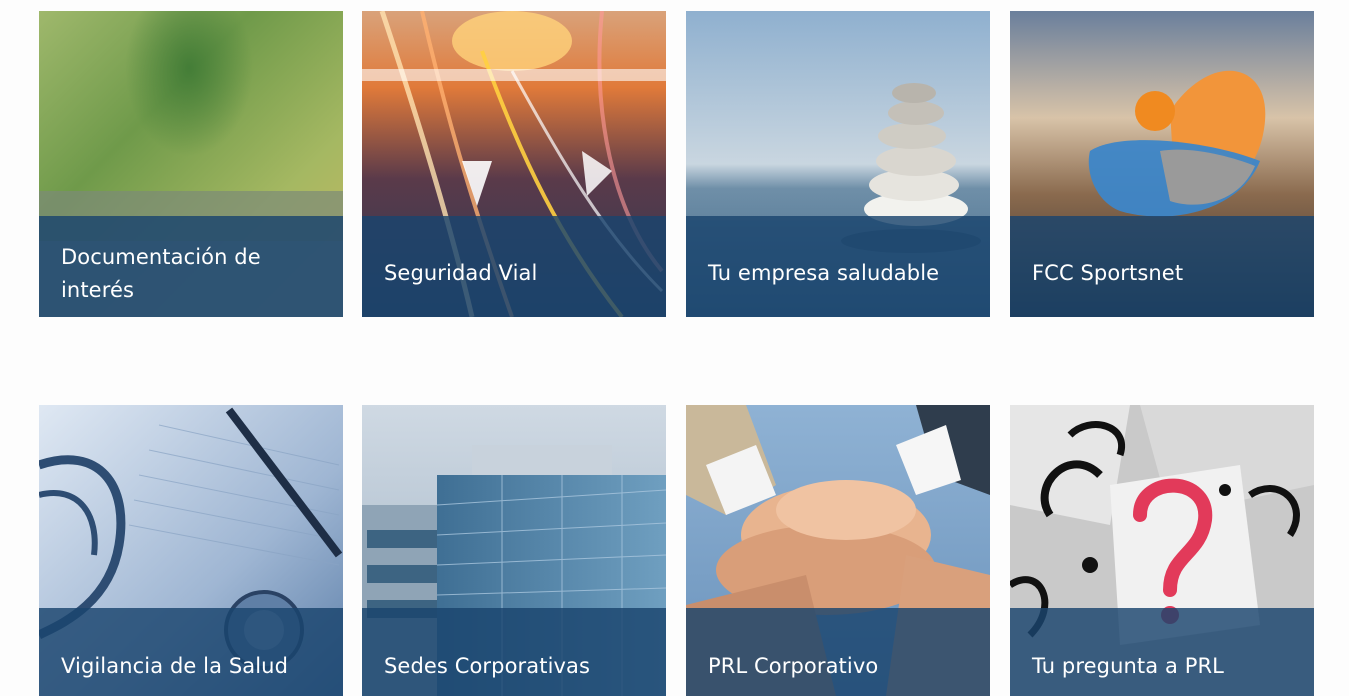  Describe the element at coordinates (838, 550) in the screenshot. I see `tile-prl-corporativo: PRL Corporativo` at that location.